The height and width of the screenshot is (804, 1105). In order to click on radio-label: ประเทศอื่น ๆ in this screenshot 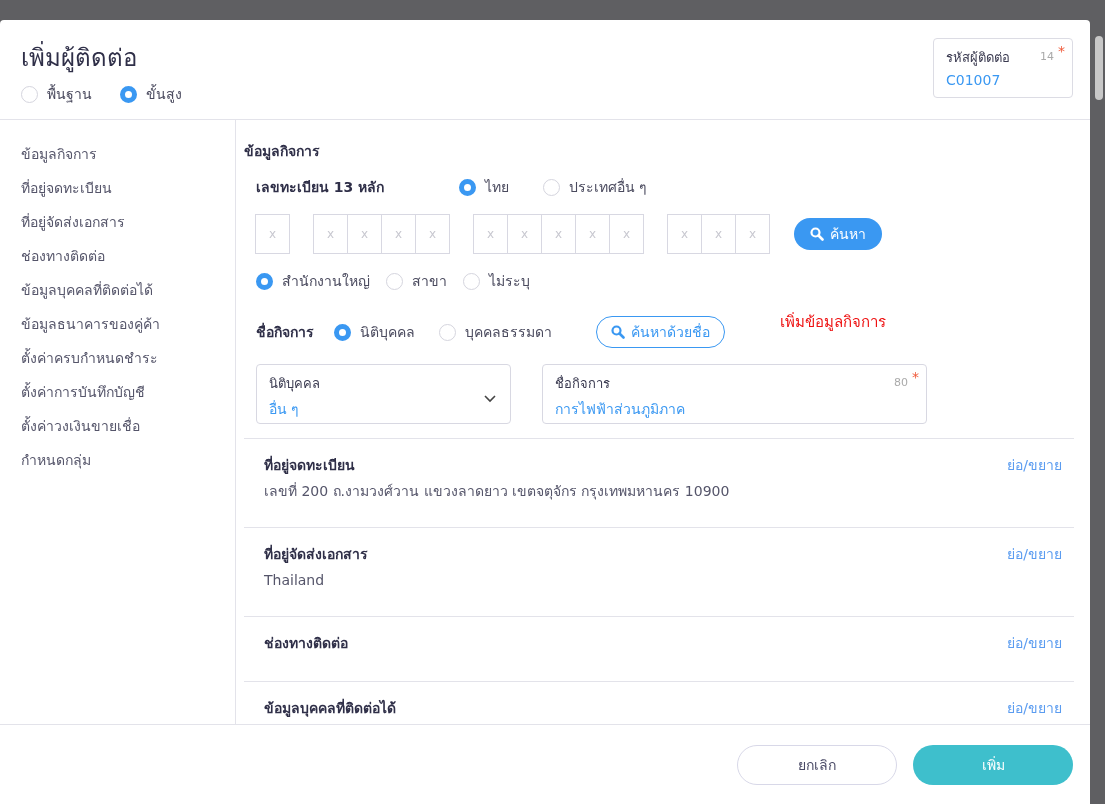, I will do `click(608, 187)`.